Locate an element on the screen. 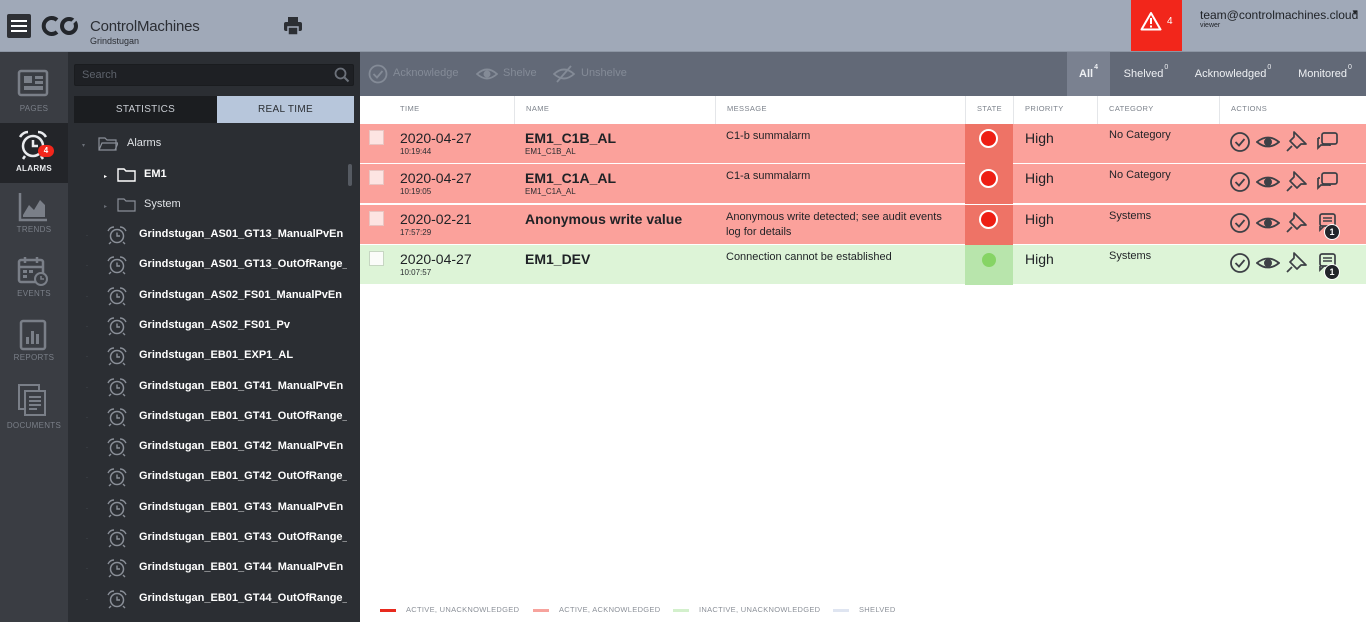  column-priority: PRIORITY is located at coordinates (1055, 110).